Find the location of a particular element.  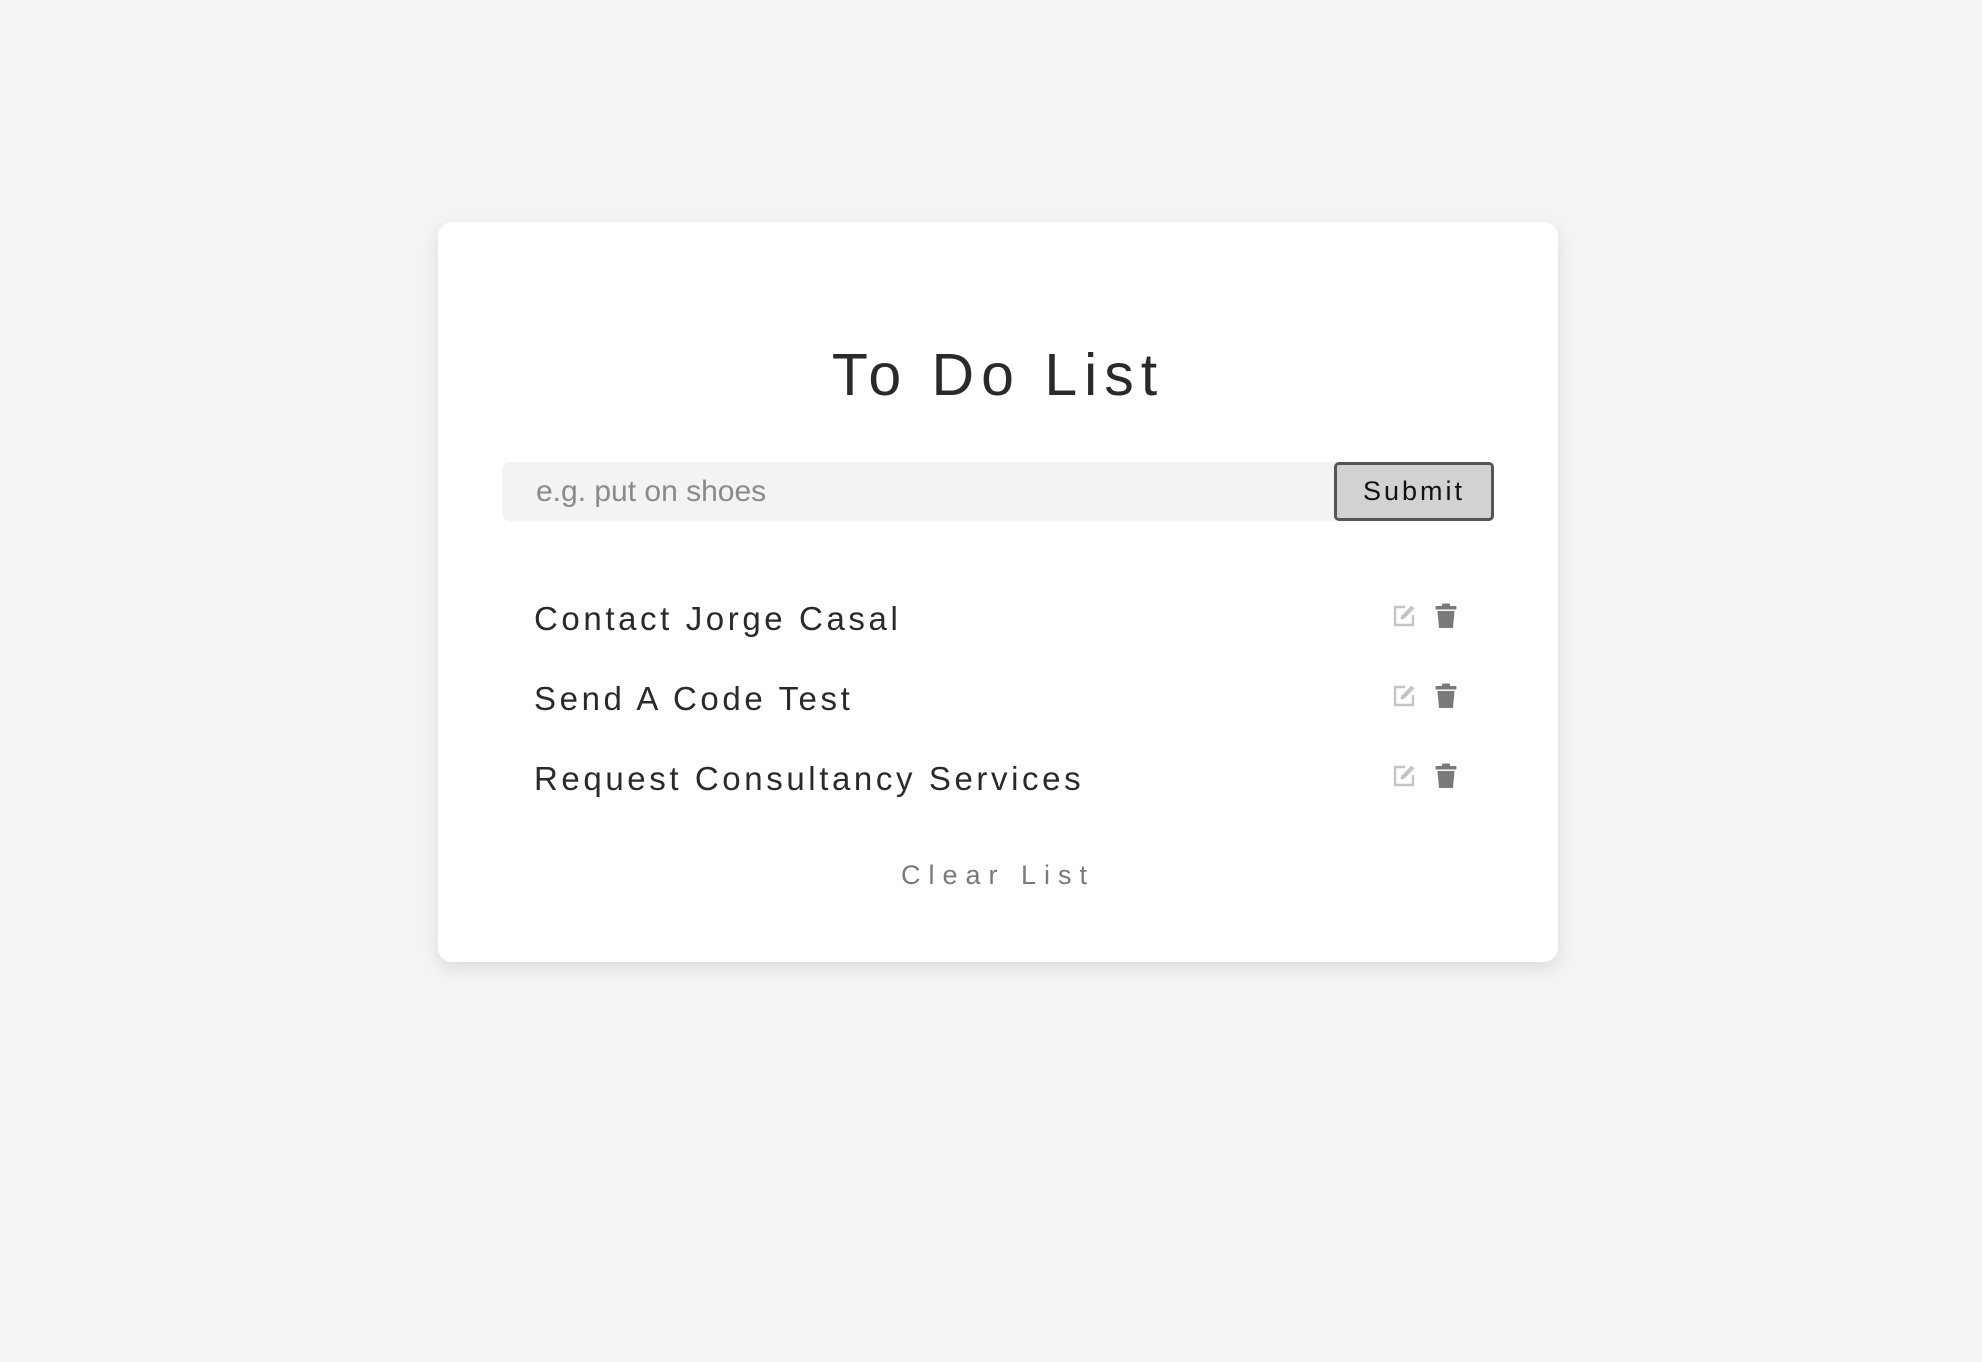

page-title: To Do List is located at coordinates (998, 375).